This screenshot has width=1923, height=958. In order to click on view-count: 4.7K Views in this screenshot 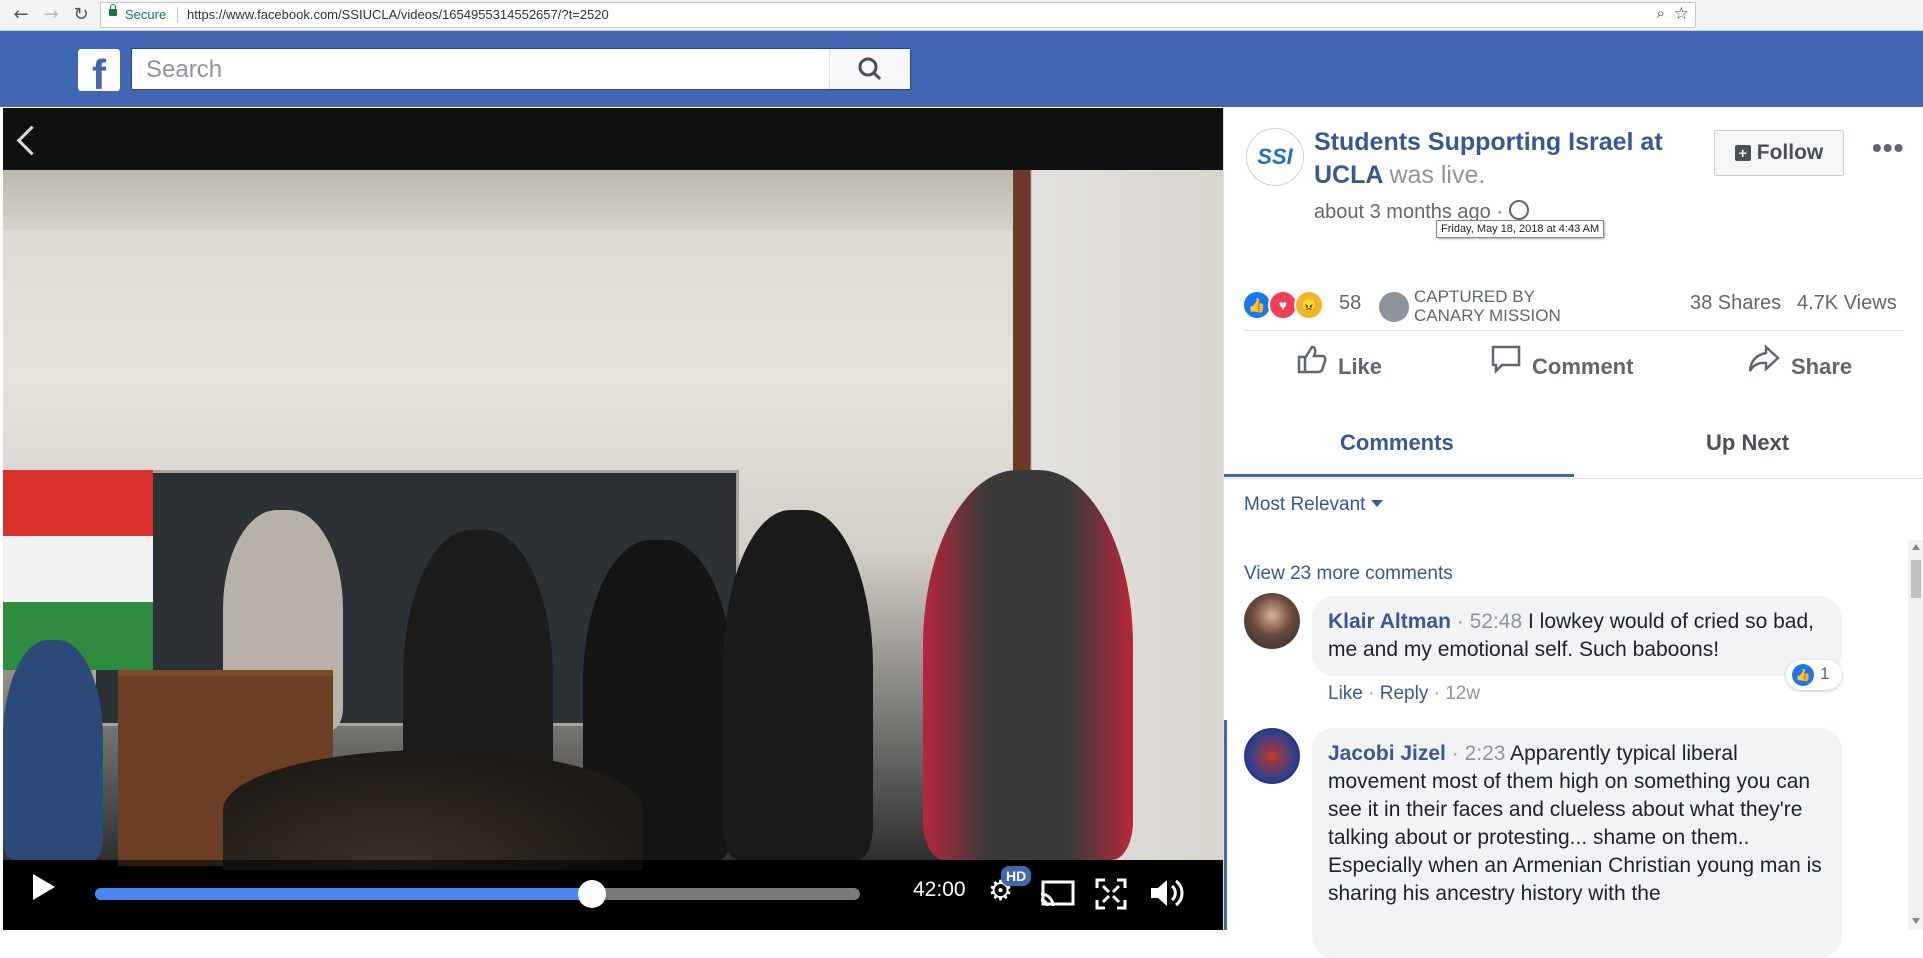, I will do `click(1847, 303)`.